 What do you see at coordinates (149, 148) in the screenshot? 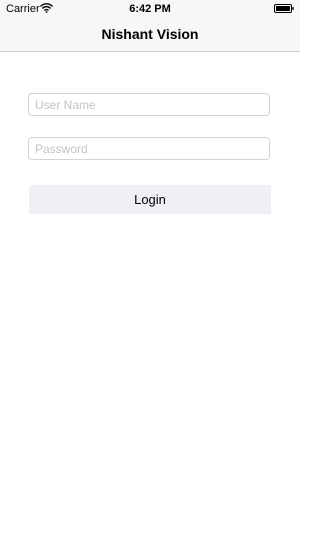
I see `password-field` at bounding box center [149, 148].